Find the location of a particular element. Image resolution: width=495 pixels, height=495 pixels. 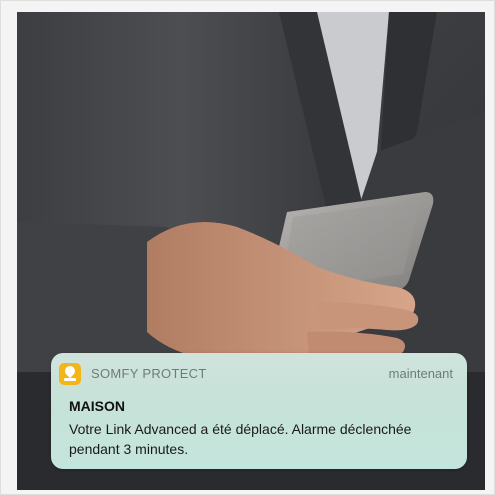

home-pin-icon is located at coordinates (70, 374).